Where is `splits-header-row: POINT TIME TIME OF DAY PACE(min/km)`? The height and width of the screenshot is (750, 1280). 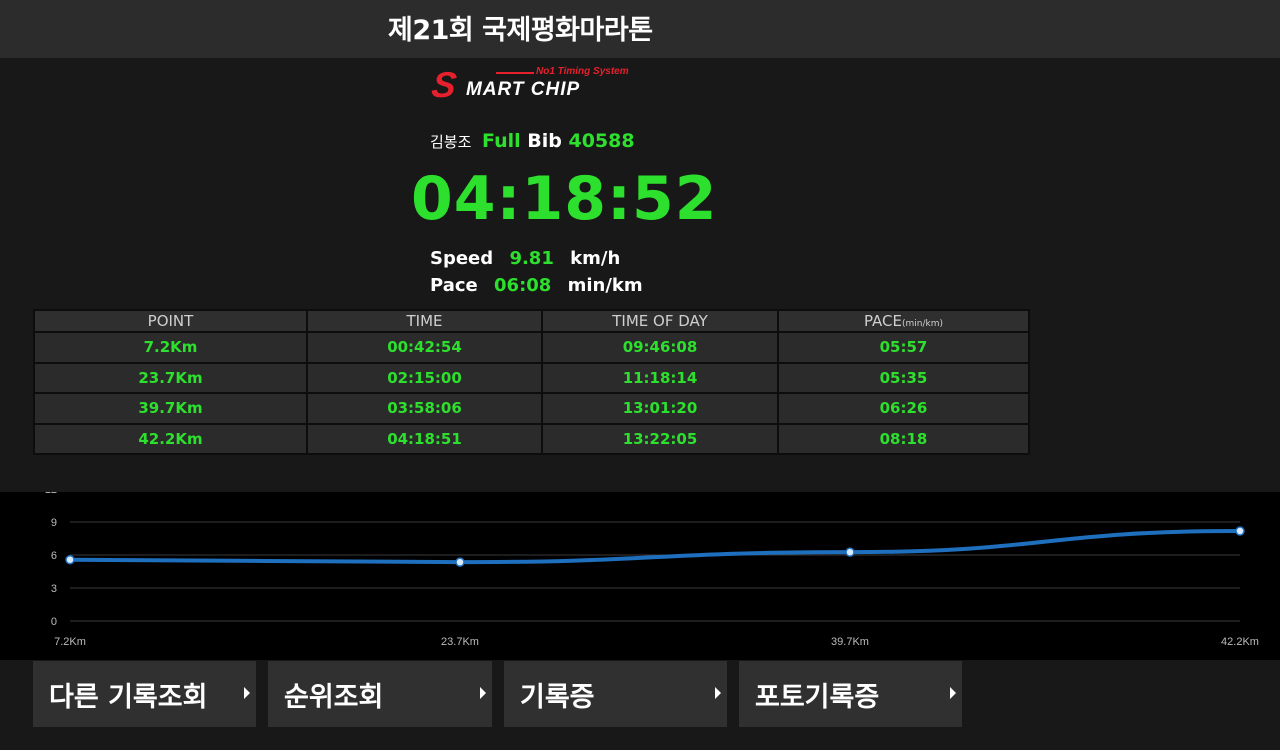 splits-header-row: POINT TIME TIME OF DAY PACE(min/km) is located at coordinates (531, 321).